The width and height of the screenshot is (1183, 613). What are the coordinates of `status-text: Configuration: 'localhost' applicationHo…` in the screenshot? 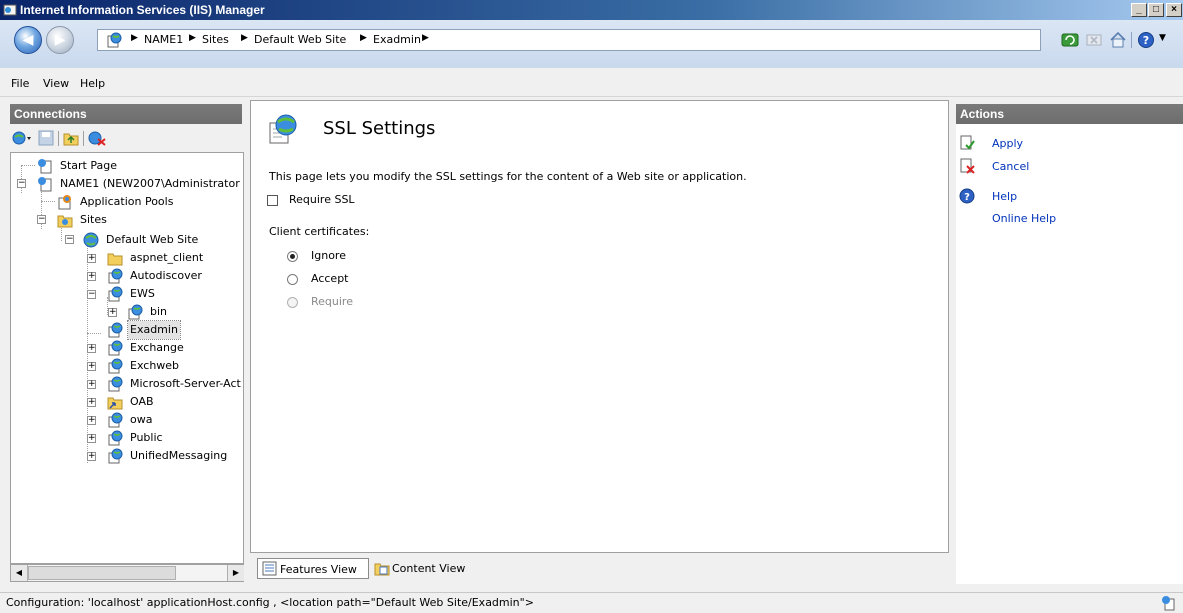 It's located at (270, 602).